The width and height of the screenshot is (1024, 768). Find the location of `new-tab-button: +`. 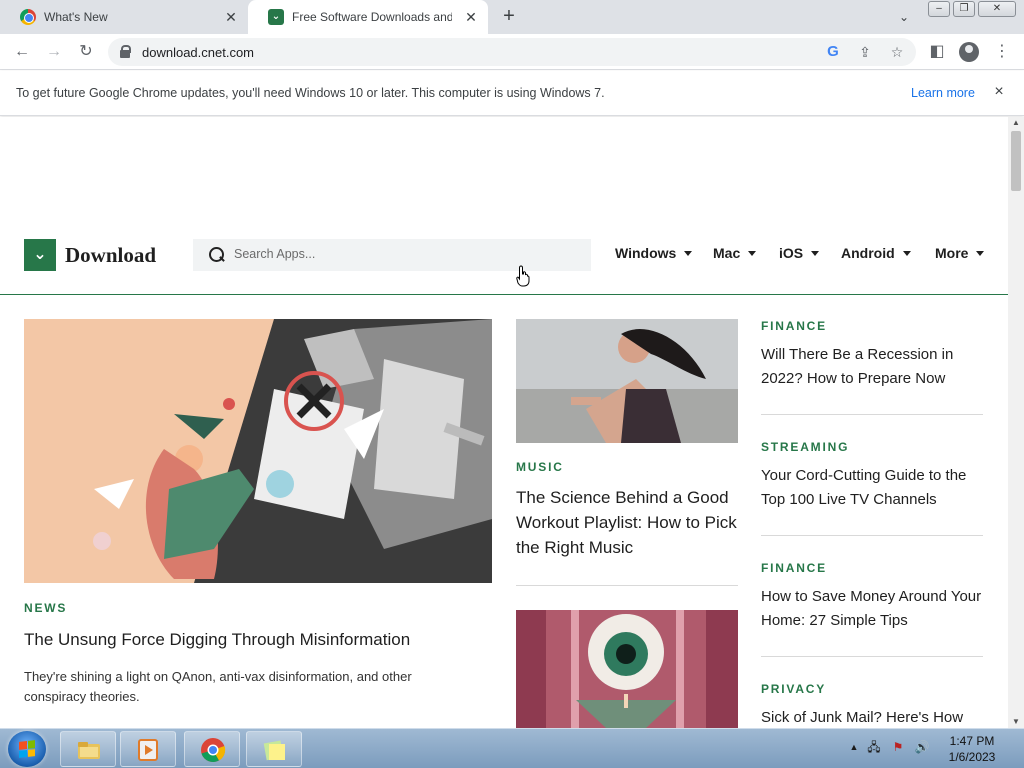

new-tab-button: + is located at coordinates (509, 16).